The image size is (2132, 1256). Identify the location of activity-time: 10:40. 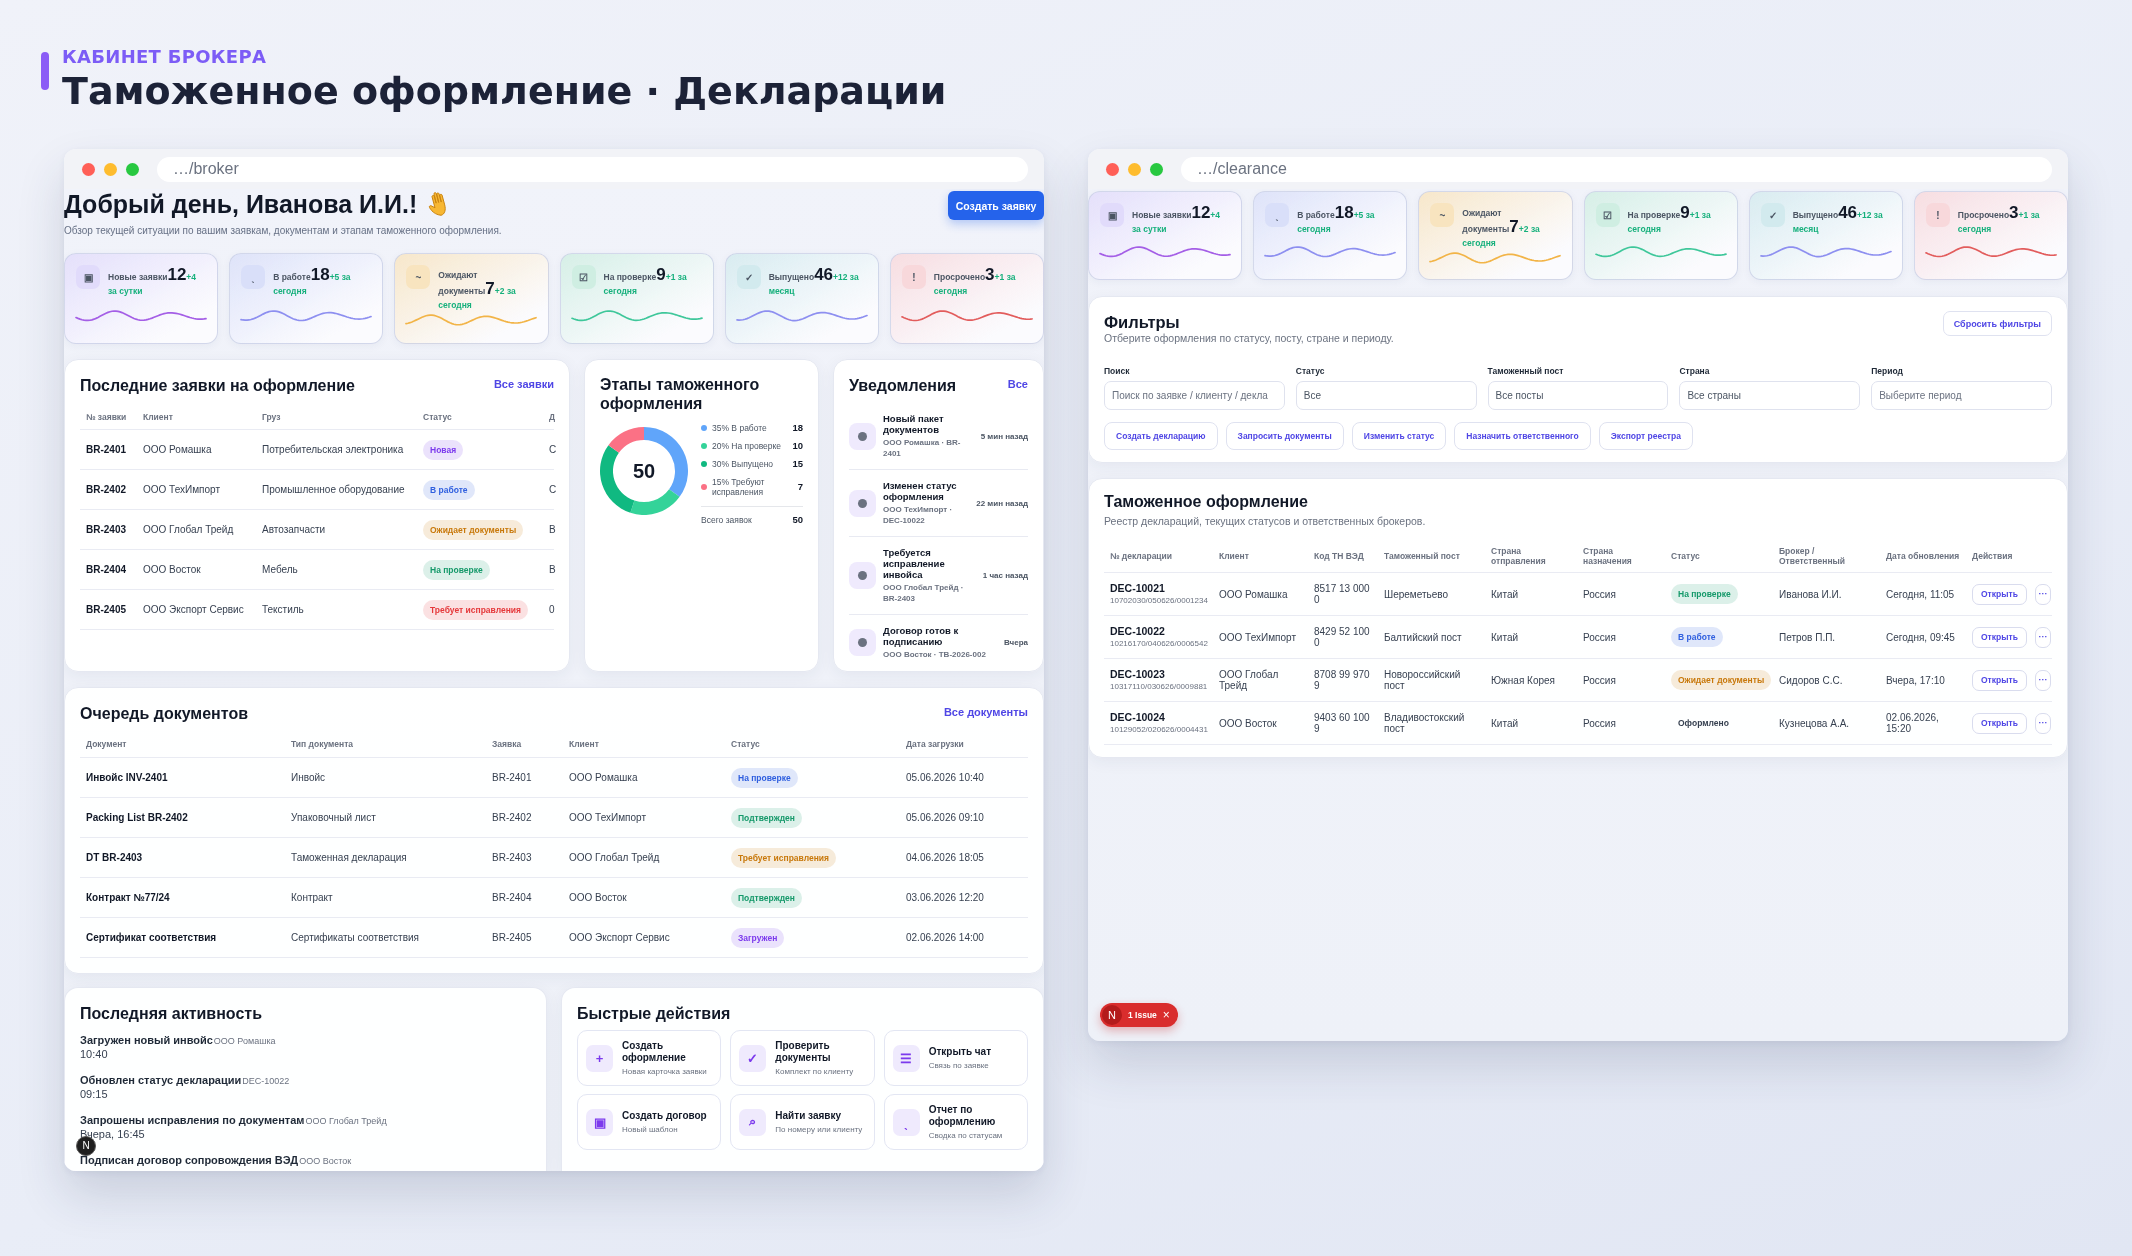
(94, 1054).